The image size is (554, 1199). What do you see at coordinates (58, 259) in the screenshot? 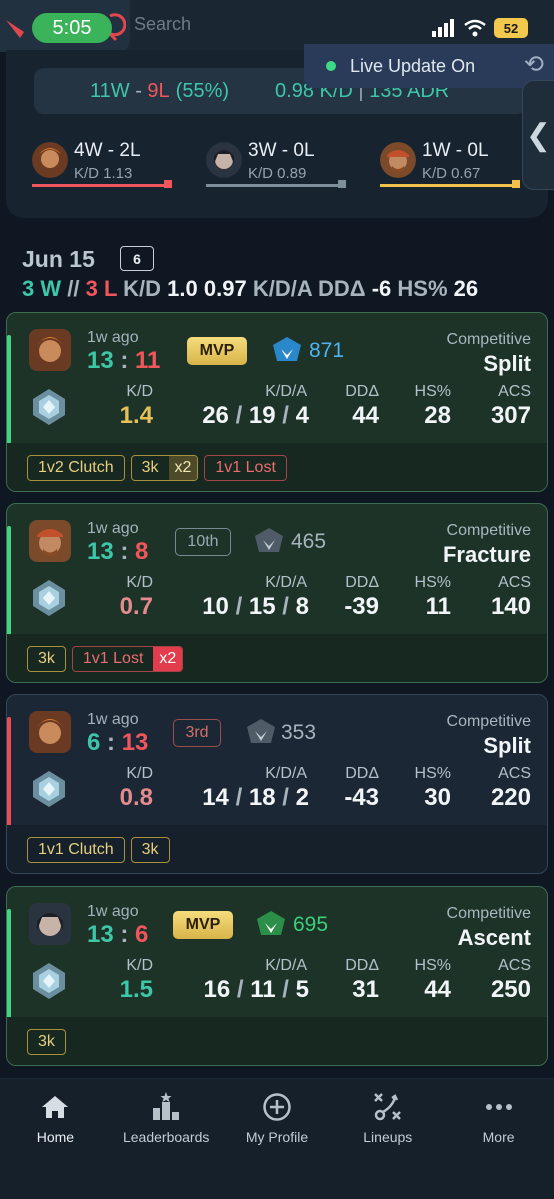
I see `day-date: Jun 15` at bounding box center [58, 259].